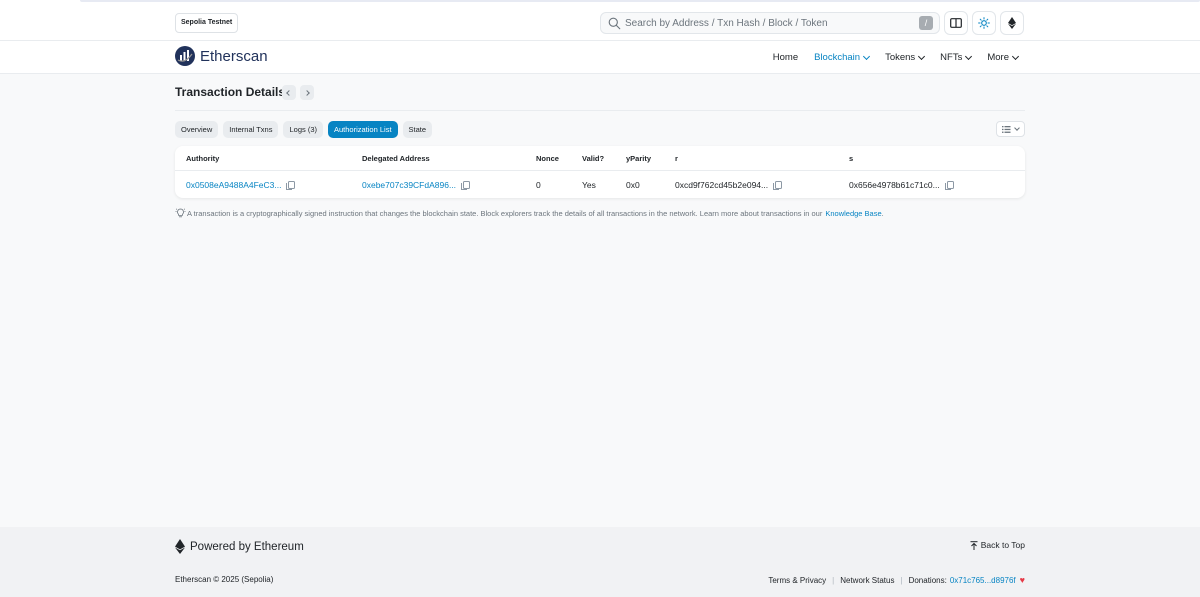 The width and height of the screenshot is (1200, 597). What do you see at coordinates (230, 92) in the screenshot?
I see `page-title: Transaction Details` at bounding box center [230, 92].